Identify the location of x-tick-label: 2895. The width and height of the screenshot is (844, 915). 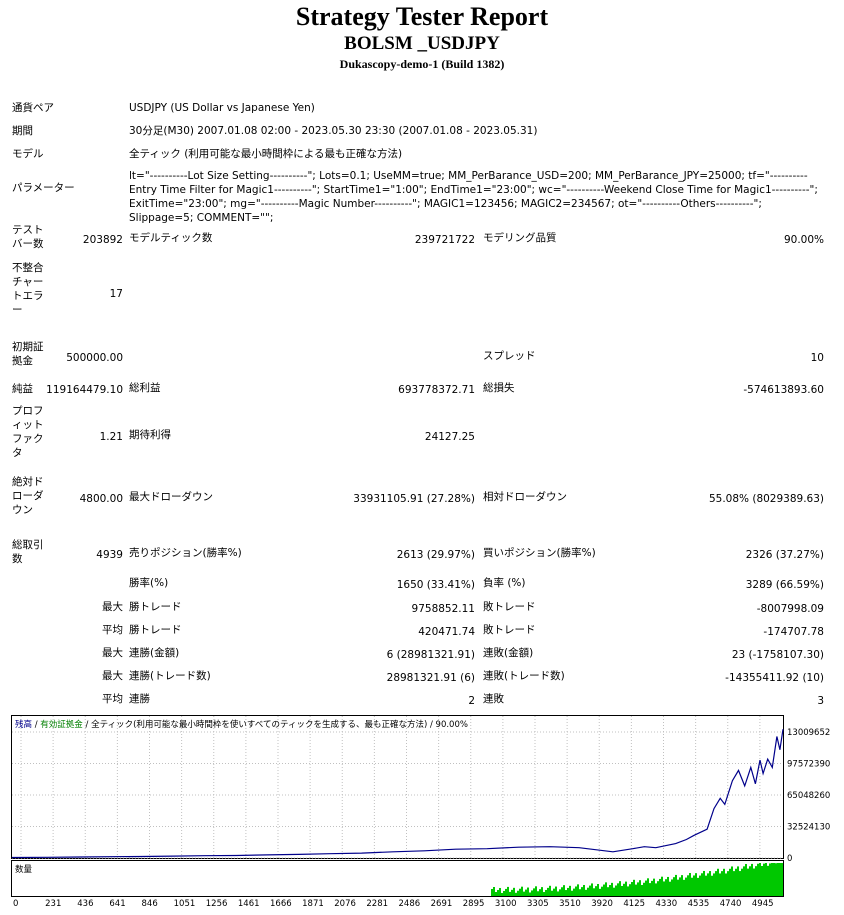
(474, 903).